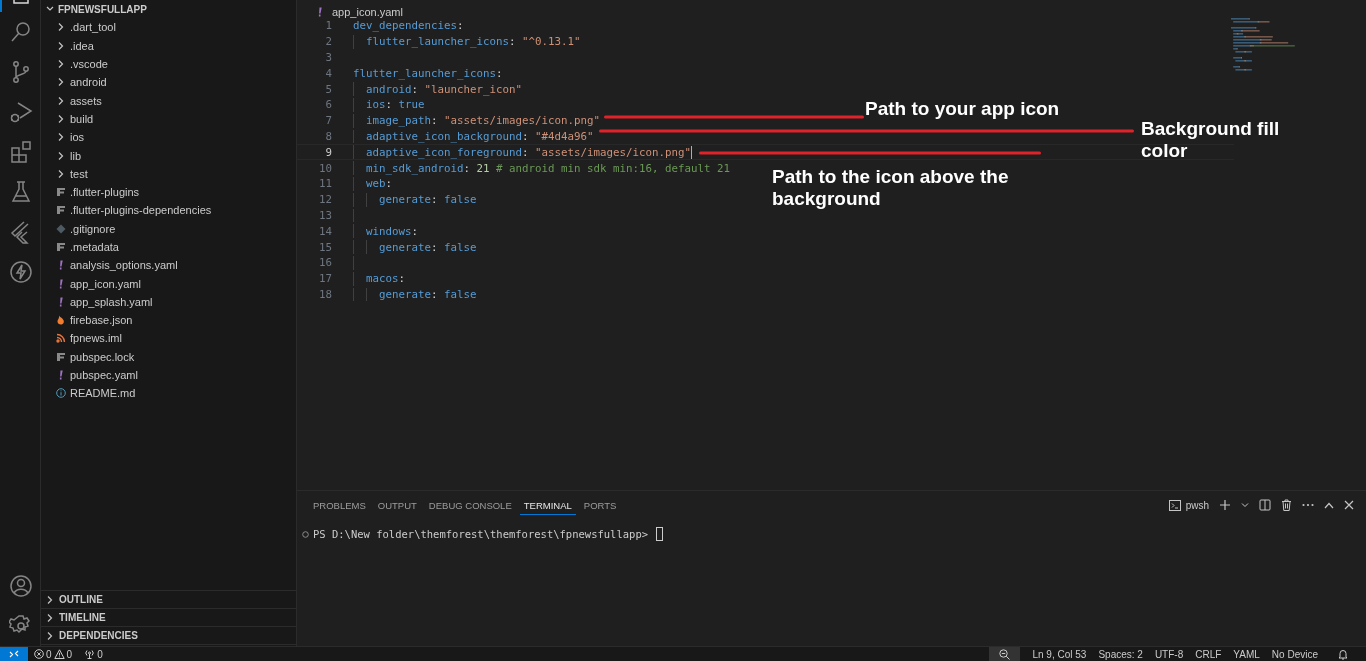  Describe the element at coordinates (168, 320) in the screenshot. I see `file-item: firebase.json` at that location.